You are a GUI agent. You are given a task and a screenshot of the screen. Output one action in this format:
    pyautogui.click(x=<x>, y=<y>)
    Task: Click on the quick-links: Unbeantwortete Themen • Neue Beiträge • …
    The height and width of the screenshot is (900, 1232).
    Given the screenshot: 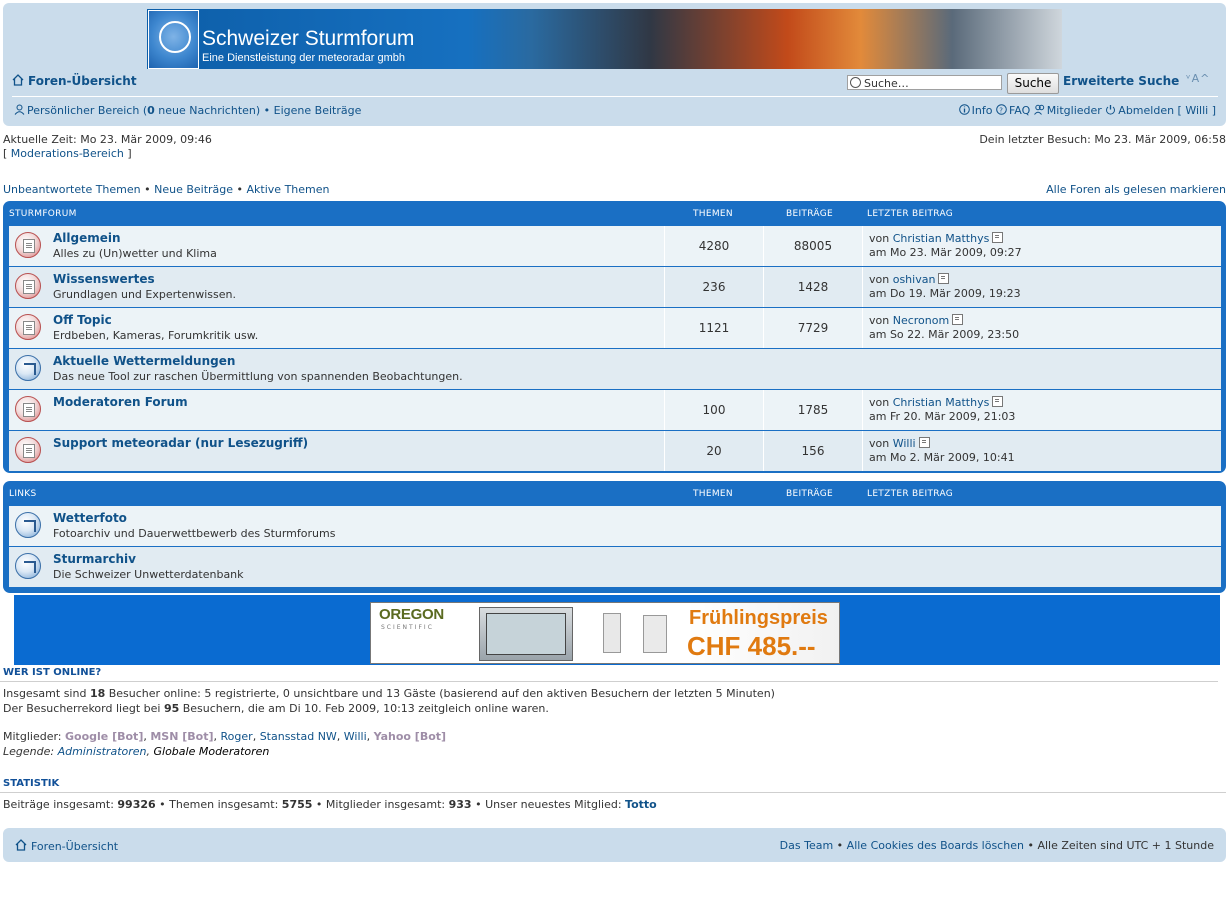 What is the action you would take?
    pyautogui.click(x=166, y=189)
    